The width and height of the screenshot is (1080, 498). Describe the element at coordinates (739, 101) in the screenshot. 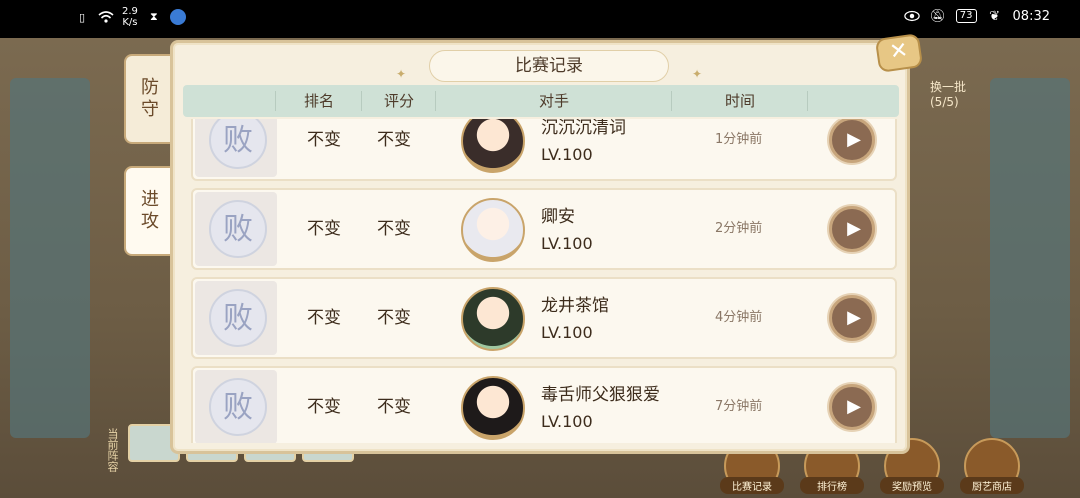

I see `header-time: 时间` at that location.